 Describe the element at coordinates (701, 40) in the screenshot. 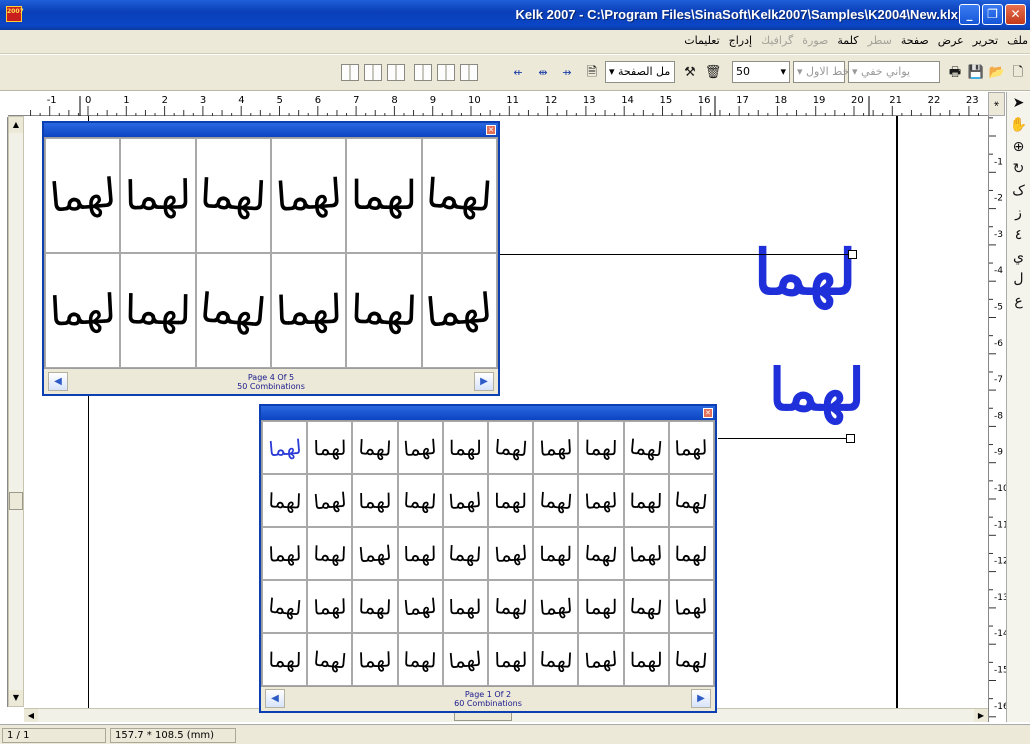

I see `menu-item: تعليمات` at that location.